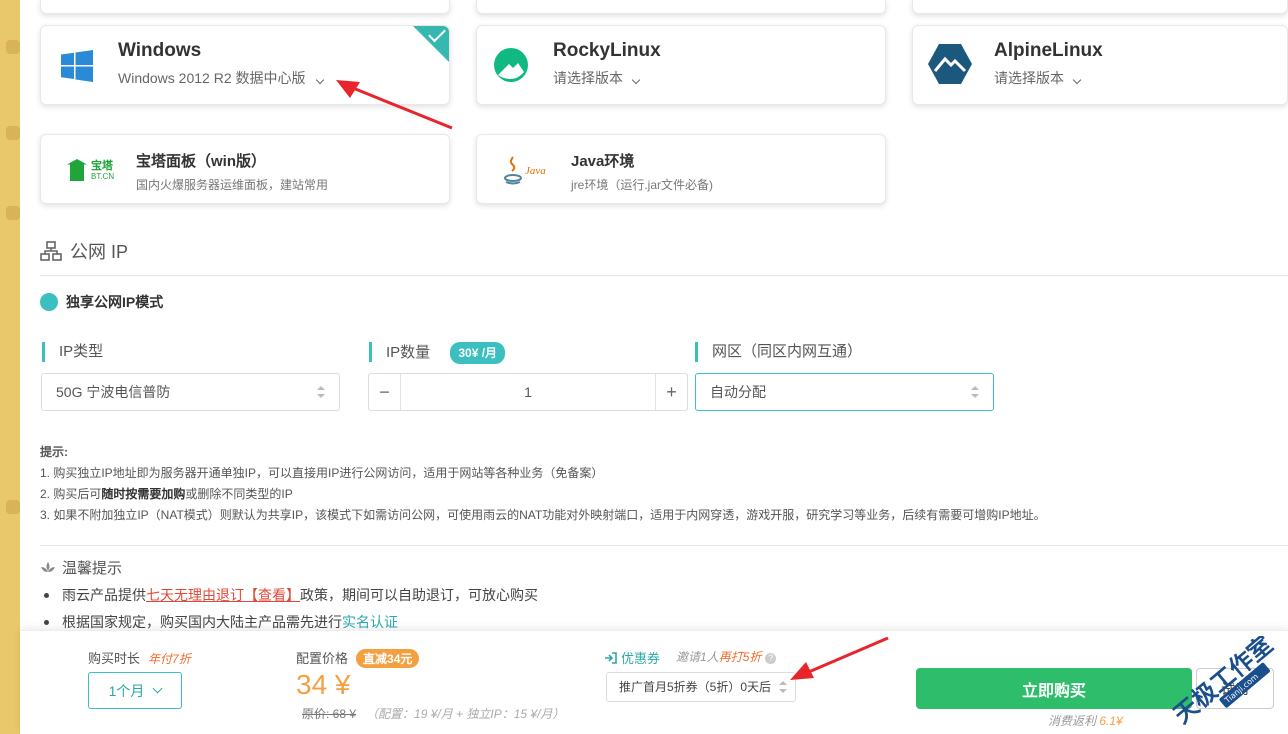 The height and width of the screenshot is (734, 1288). What do you see at coordinates (103, 176) in the screenshot?
I see `baota-logo-sub: BT.CN` at bounding box center [103, 176].